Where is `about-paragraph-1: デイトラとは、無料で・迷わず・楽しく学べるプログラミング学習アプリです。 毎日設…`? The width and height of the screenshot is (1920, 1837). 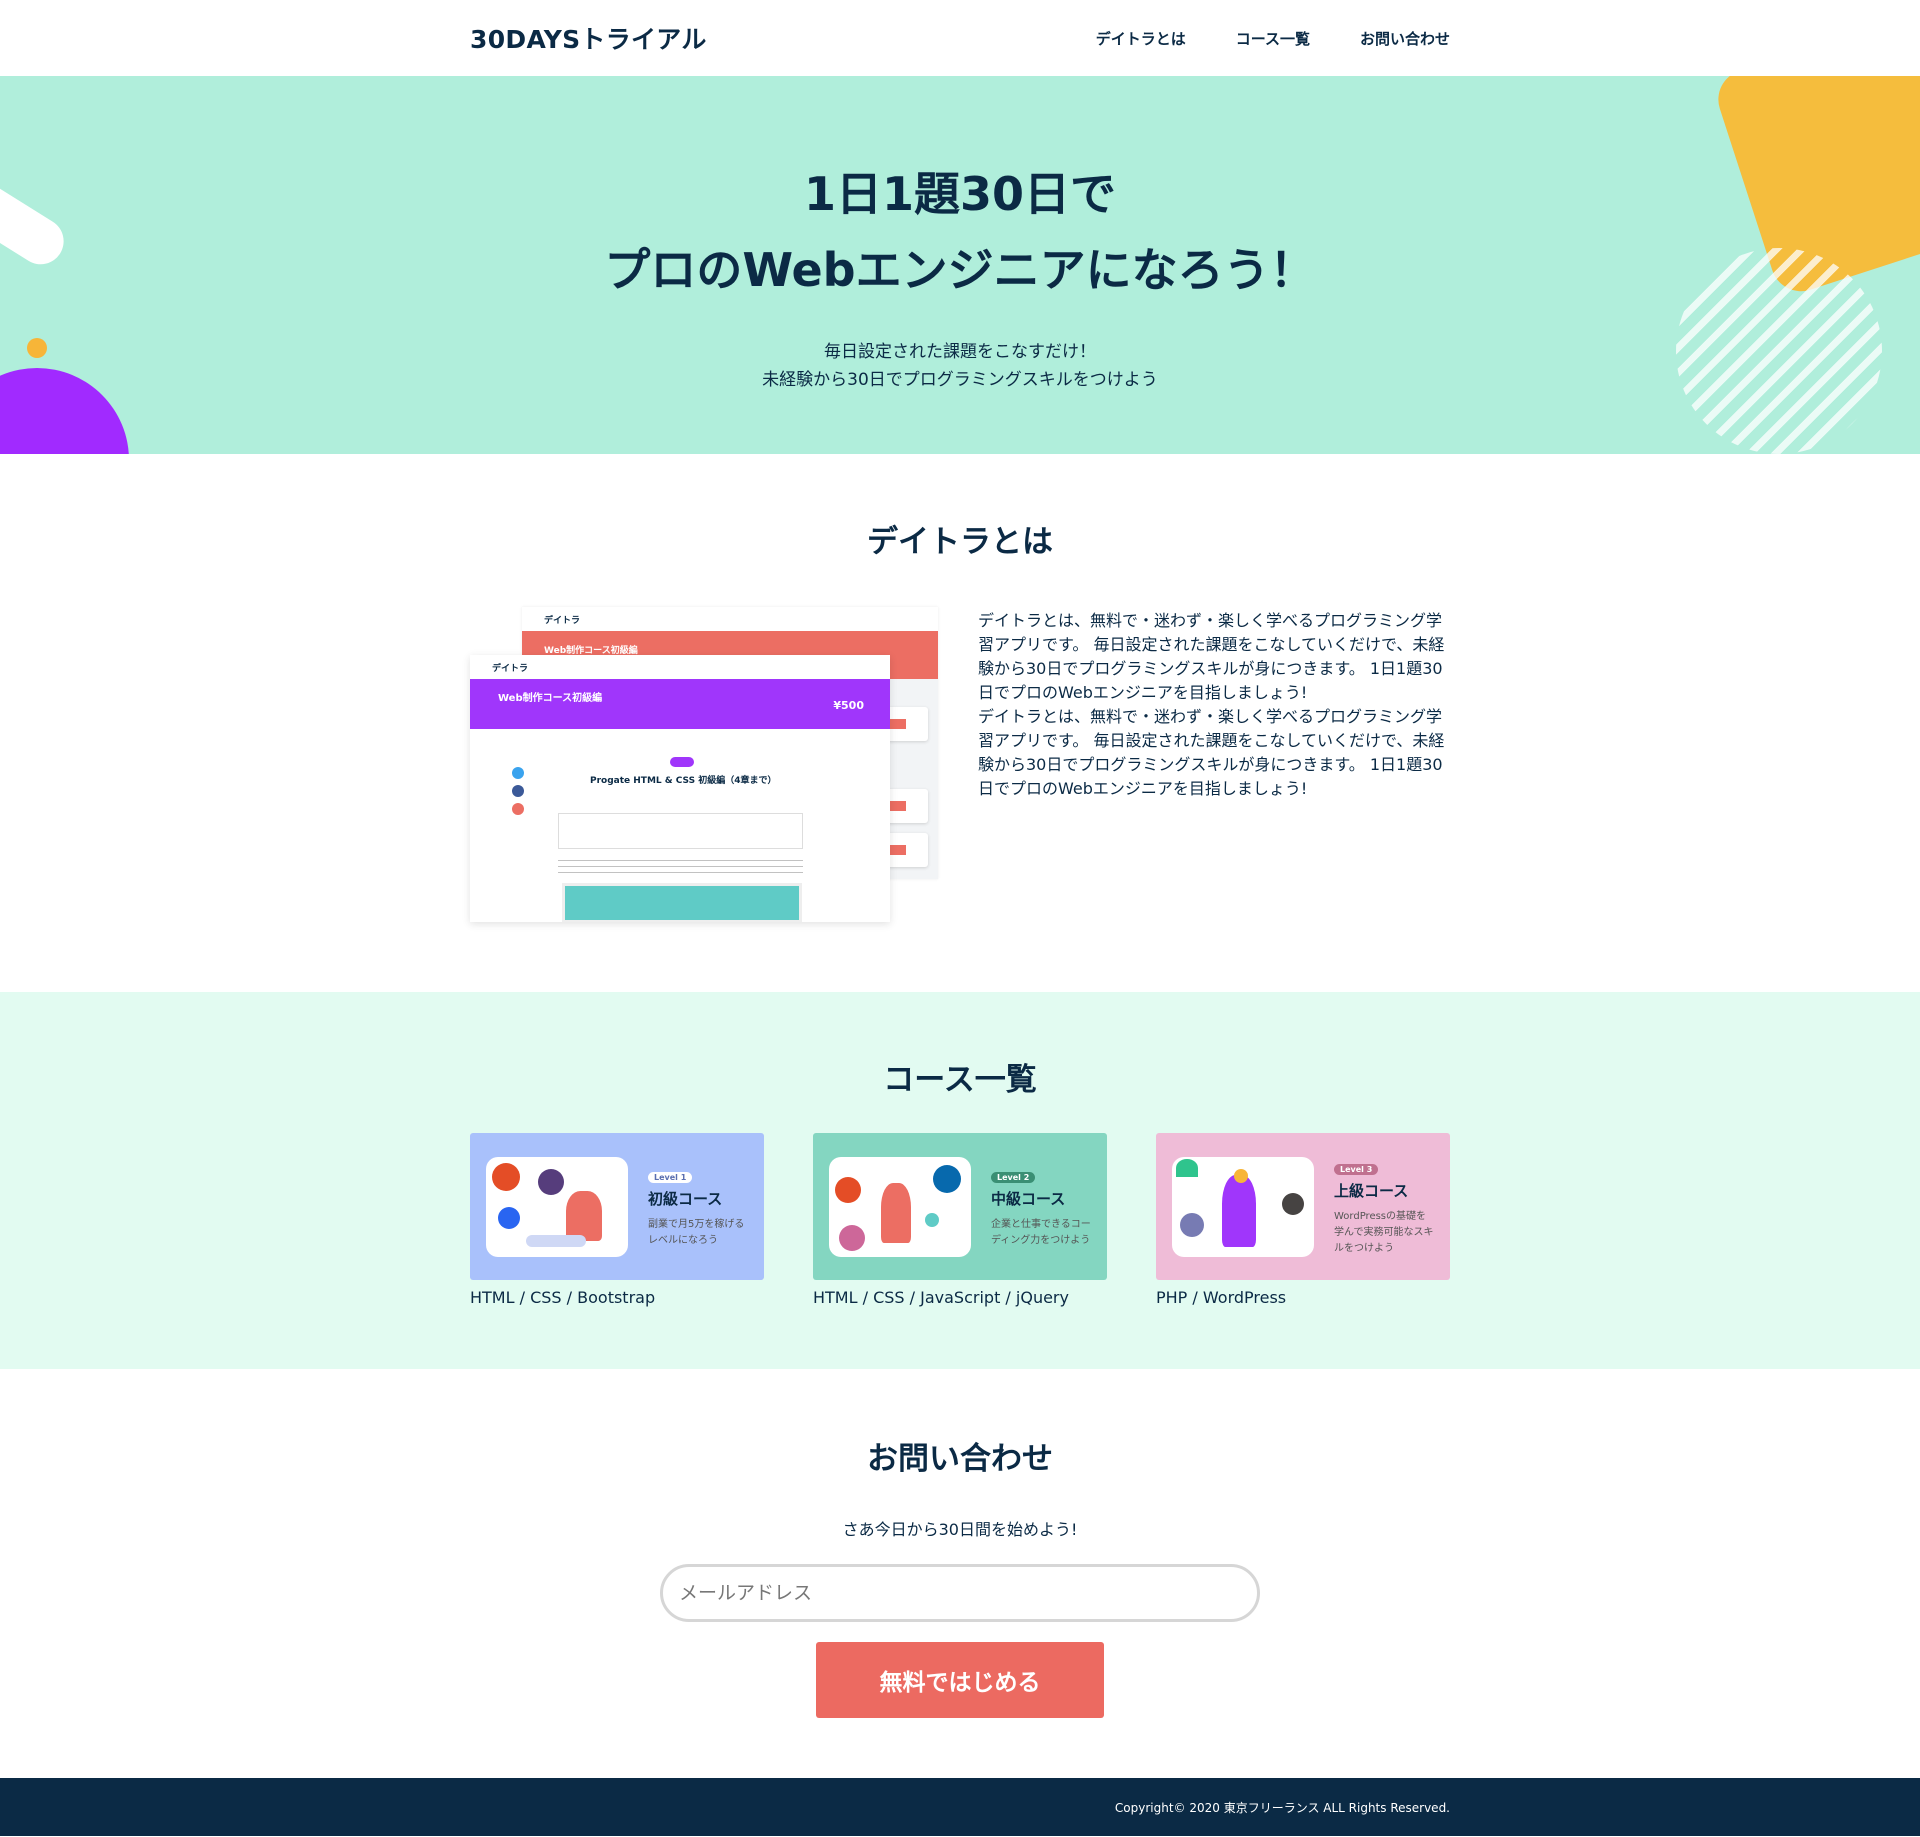
about-paragraph-1: デイトラとは、無料で・迷わず・楽しく学べるプログラミング学習アプリです。 毎日設… is located at coordinates (1211, 656).